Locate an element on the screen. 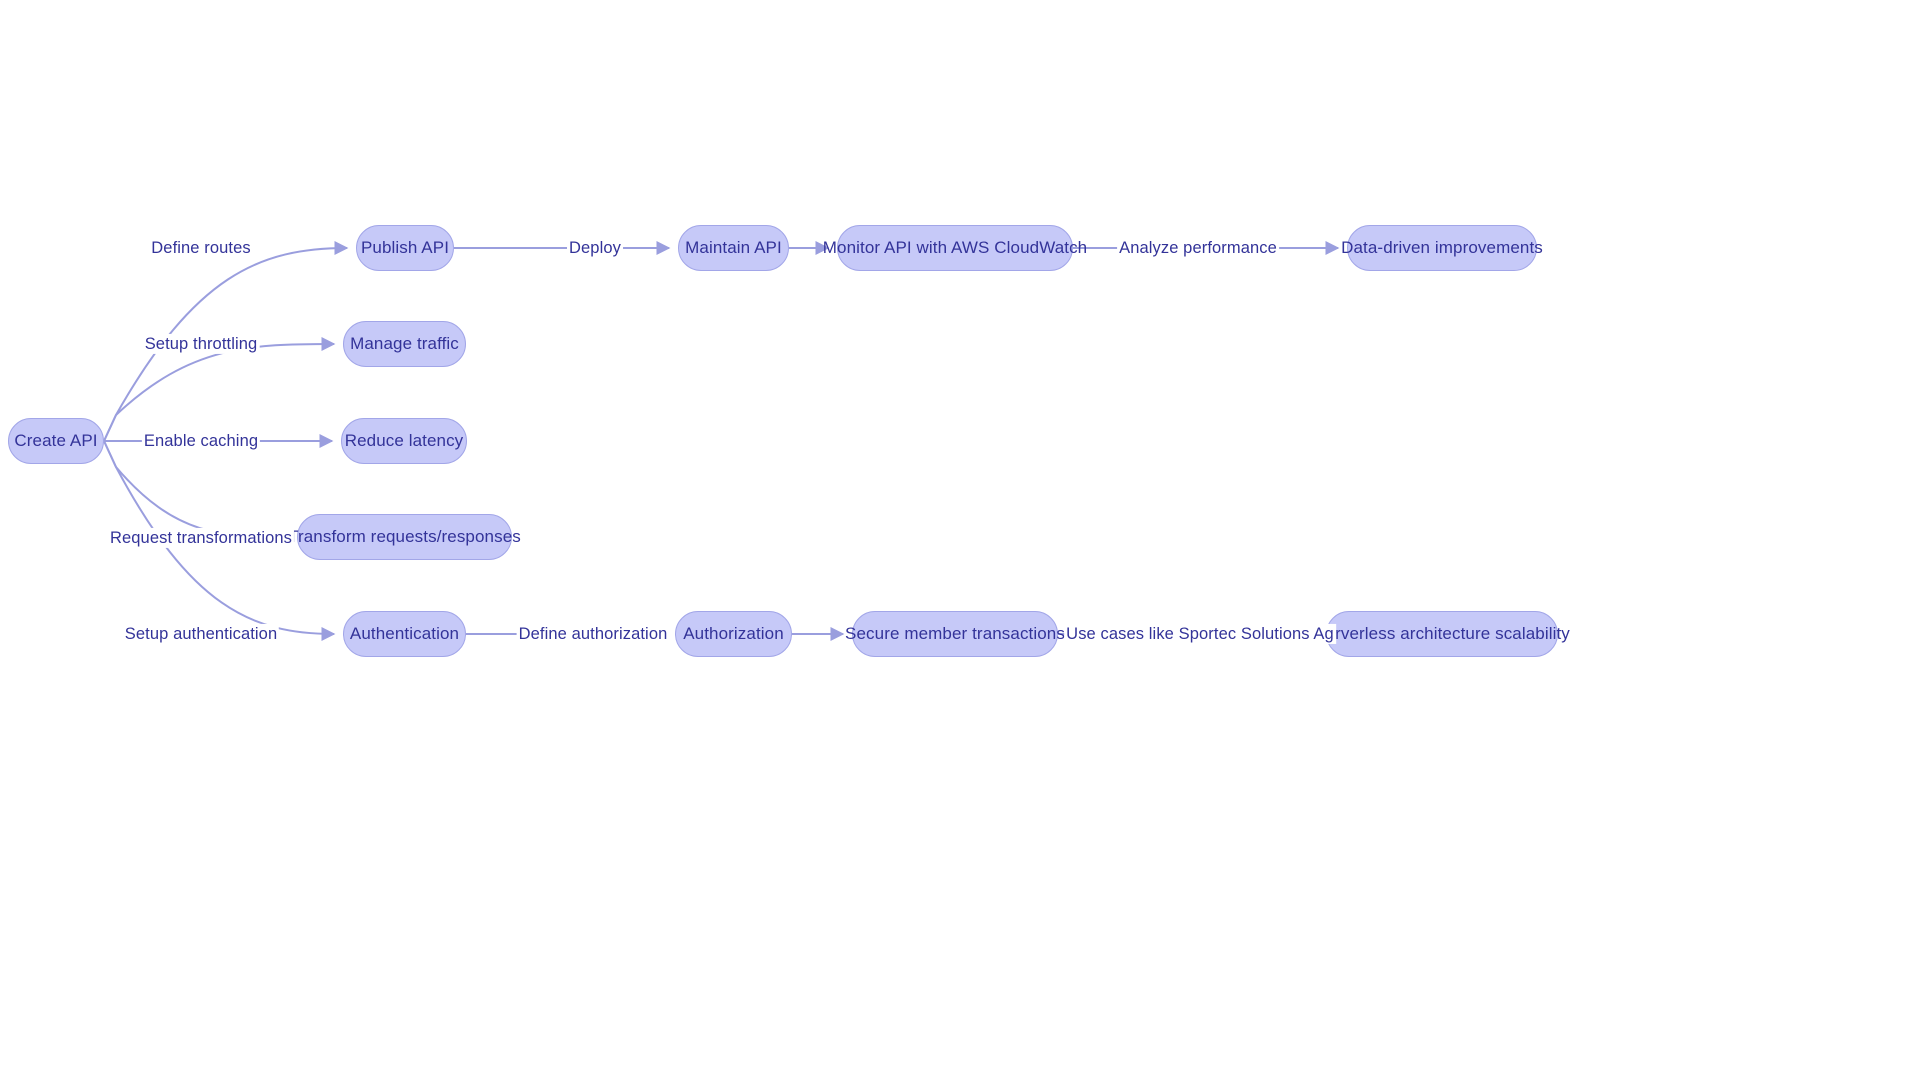 The image size is (1920, 1080). edge-create_api-to-transform_req is located at coordinates (196, 492).